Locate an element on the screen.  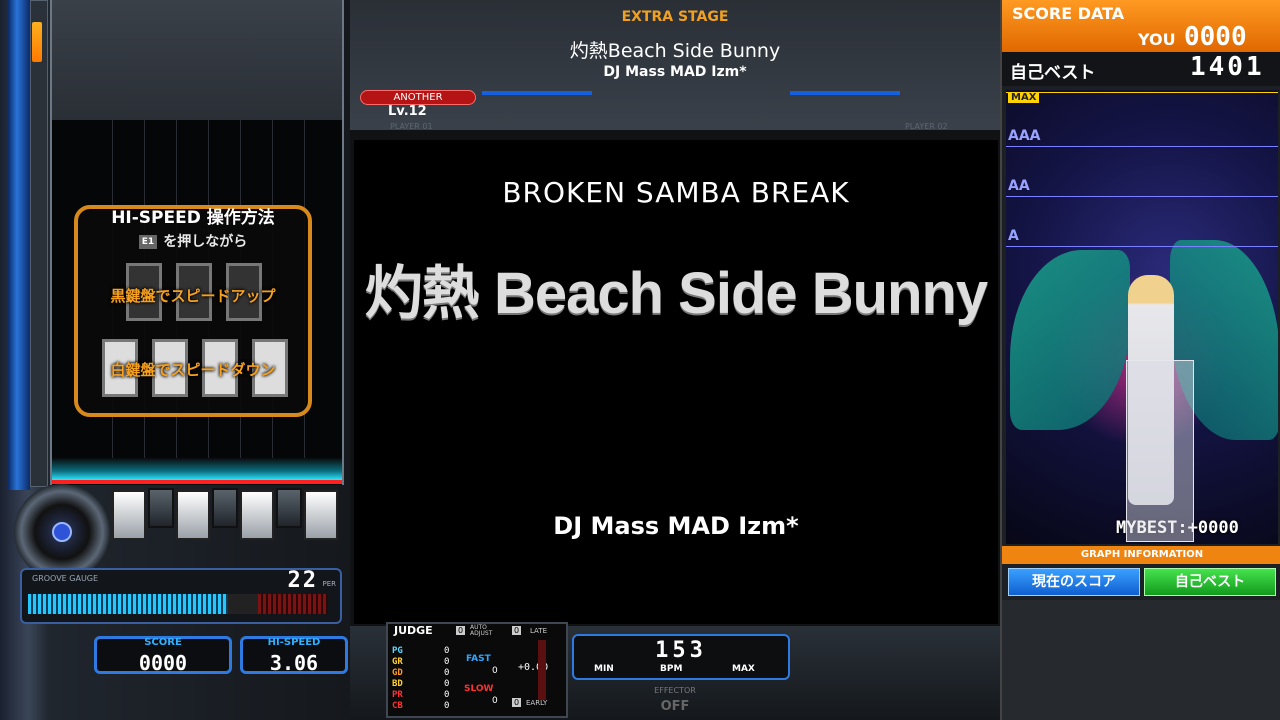
slow-label: SLOW is located at coordinates (479, 689).